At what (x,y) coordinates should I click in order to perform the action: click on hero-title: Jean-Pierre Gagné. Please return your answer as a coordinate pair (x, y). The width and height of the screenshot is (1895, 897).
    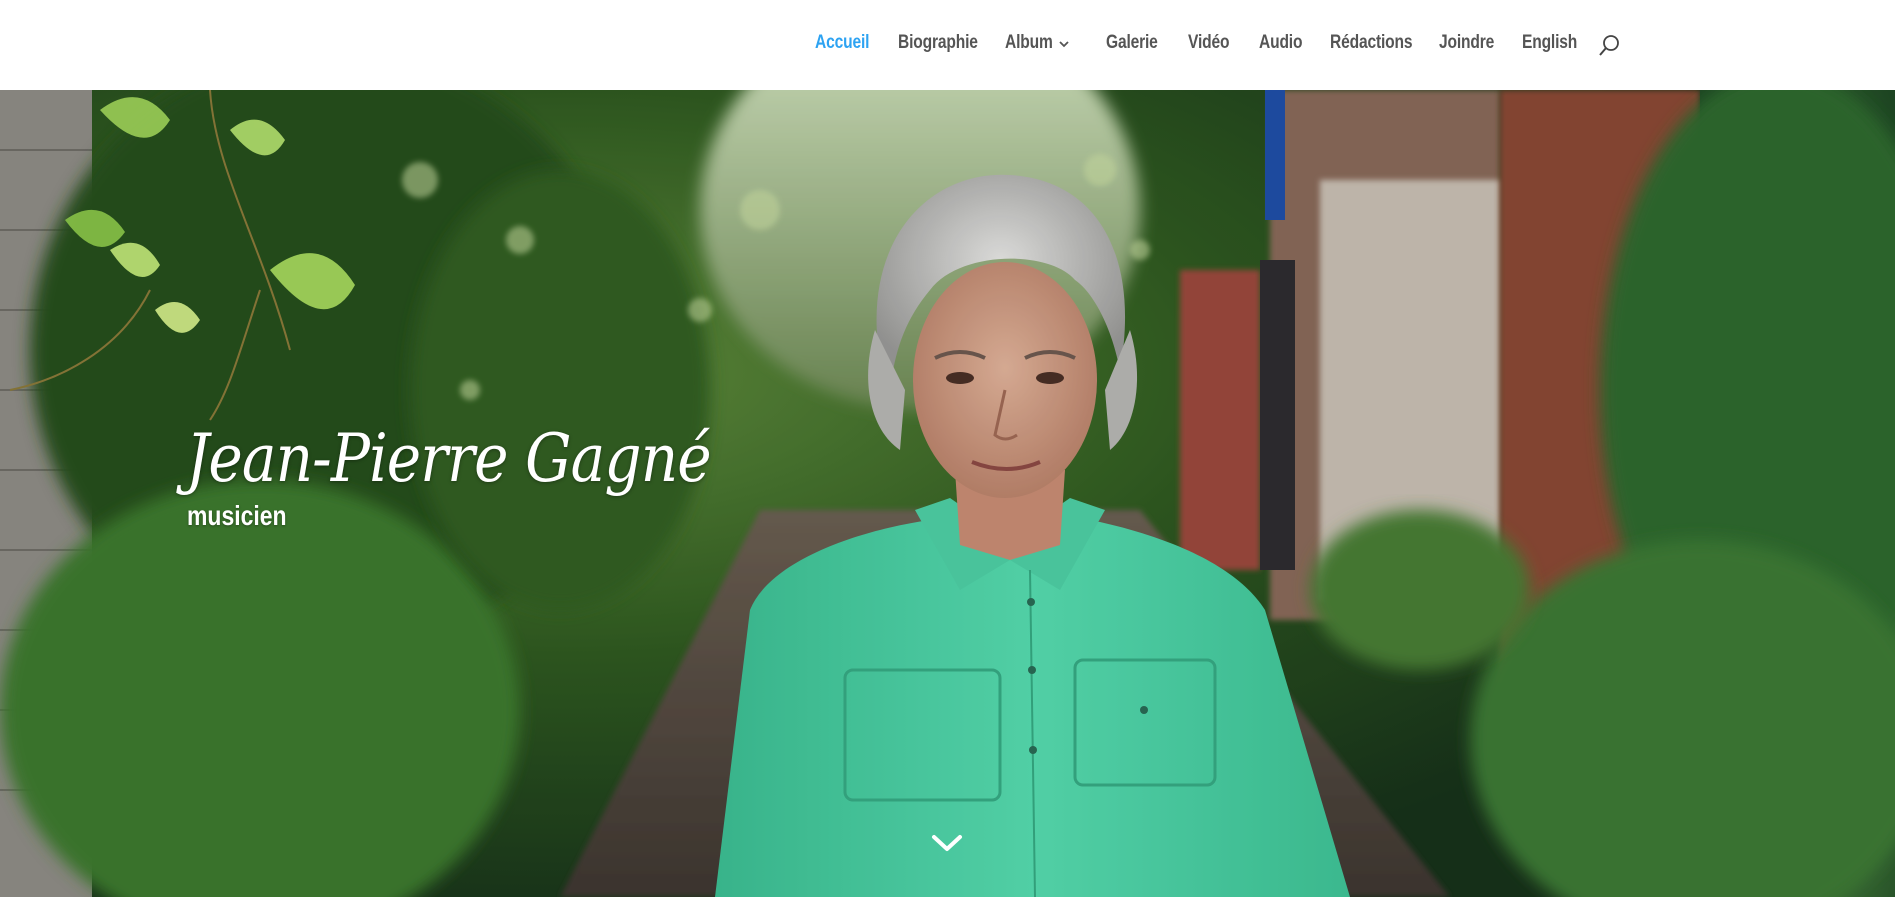
    Looking at the image, I should click on (449, 458).